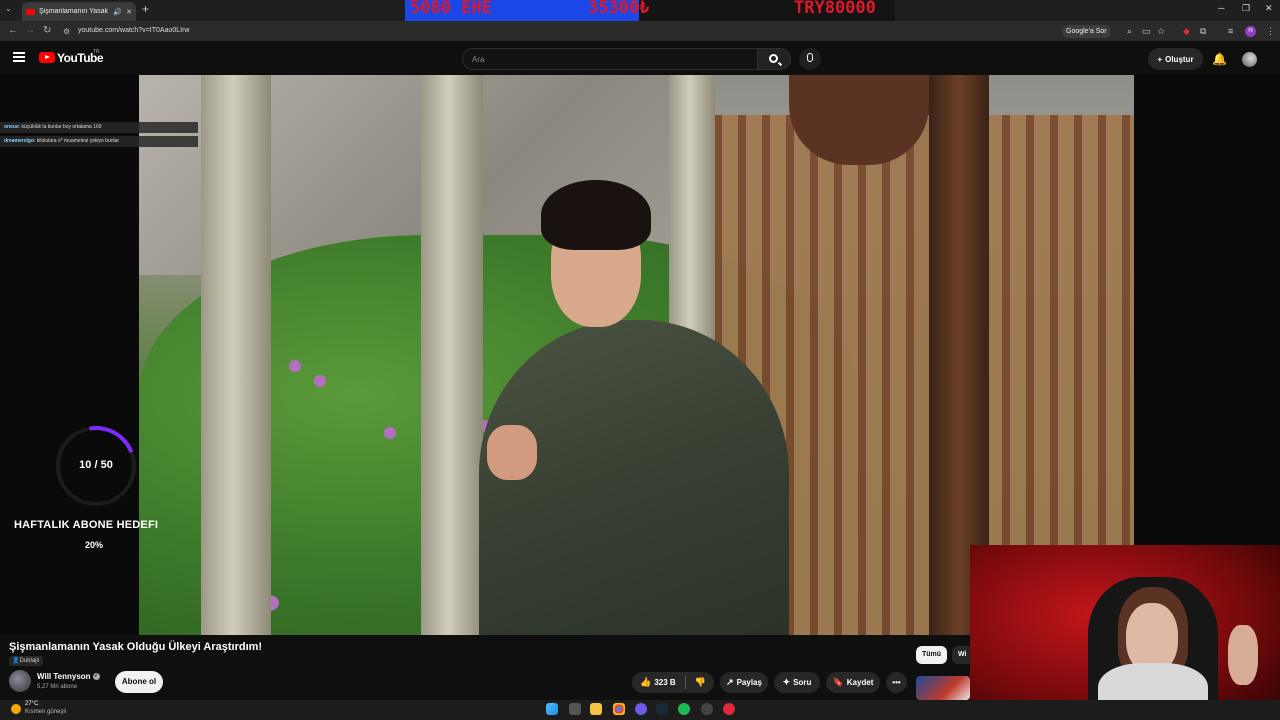  What do you see at coordinates (78, 141) in the screenshot?
I see `chat-text: kilolulara o* muamelesi çekiyo bunlar` at bounding box center [78, 141].